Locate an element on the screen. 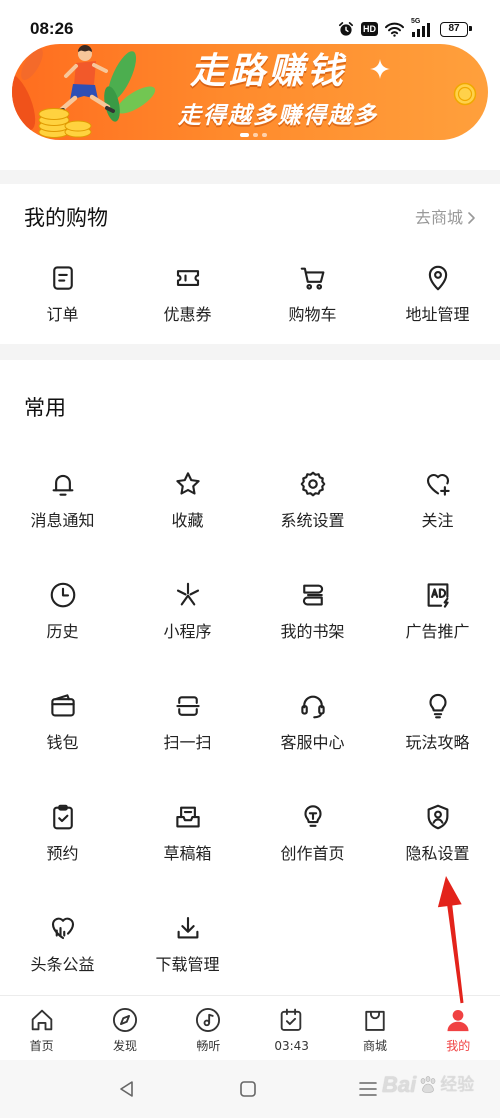  common-row: 头条公益 下载管理 is located at coordinates (250, 938).